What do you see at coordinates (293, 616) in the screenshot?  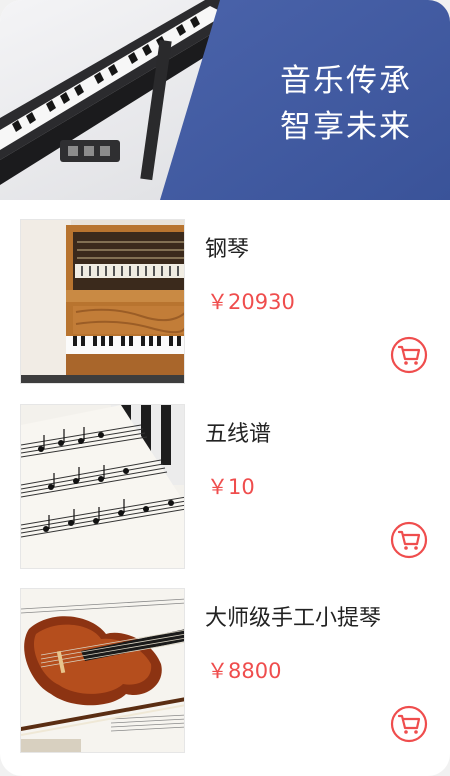 I see `product-name: 大师级手工小提琴` at bounding box center [293, 616].